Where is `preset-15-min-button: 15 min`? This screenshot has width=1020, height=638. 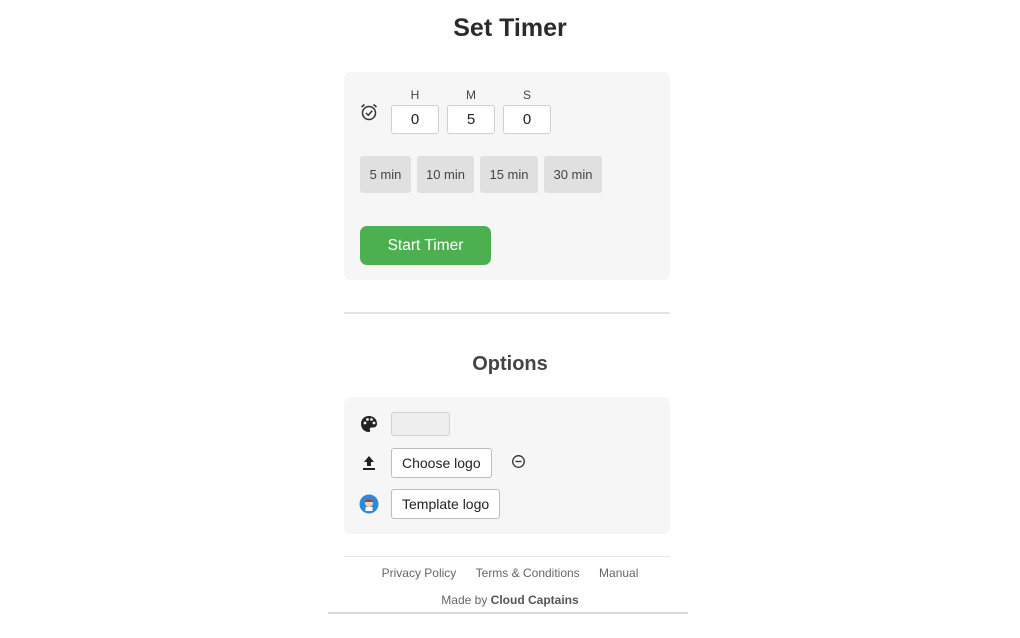
preset-15-min-button: 15 min is located at coordinates (509, 174).